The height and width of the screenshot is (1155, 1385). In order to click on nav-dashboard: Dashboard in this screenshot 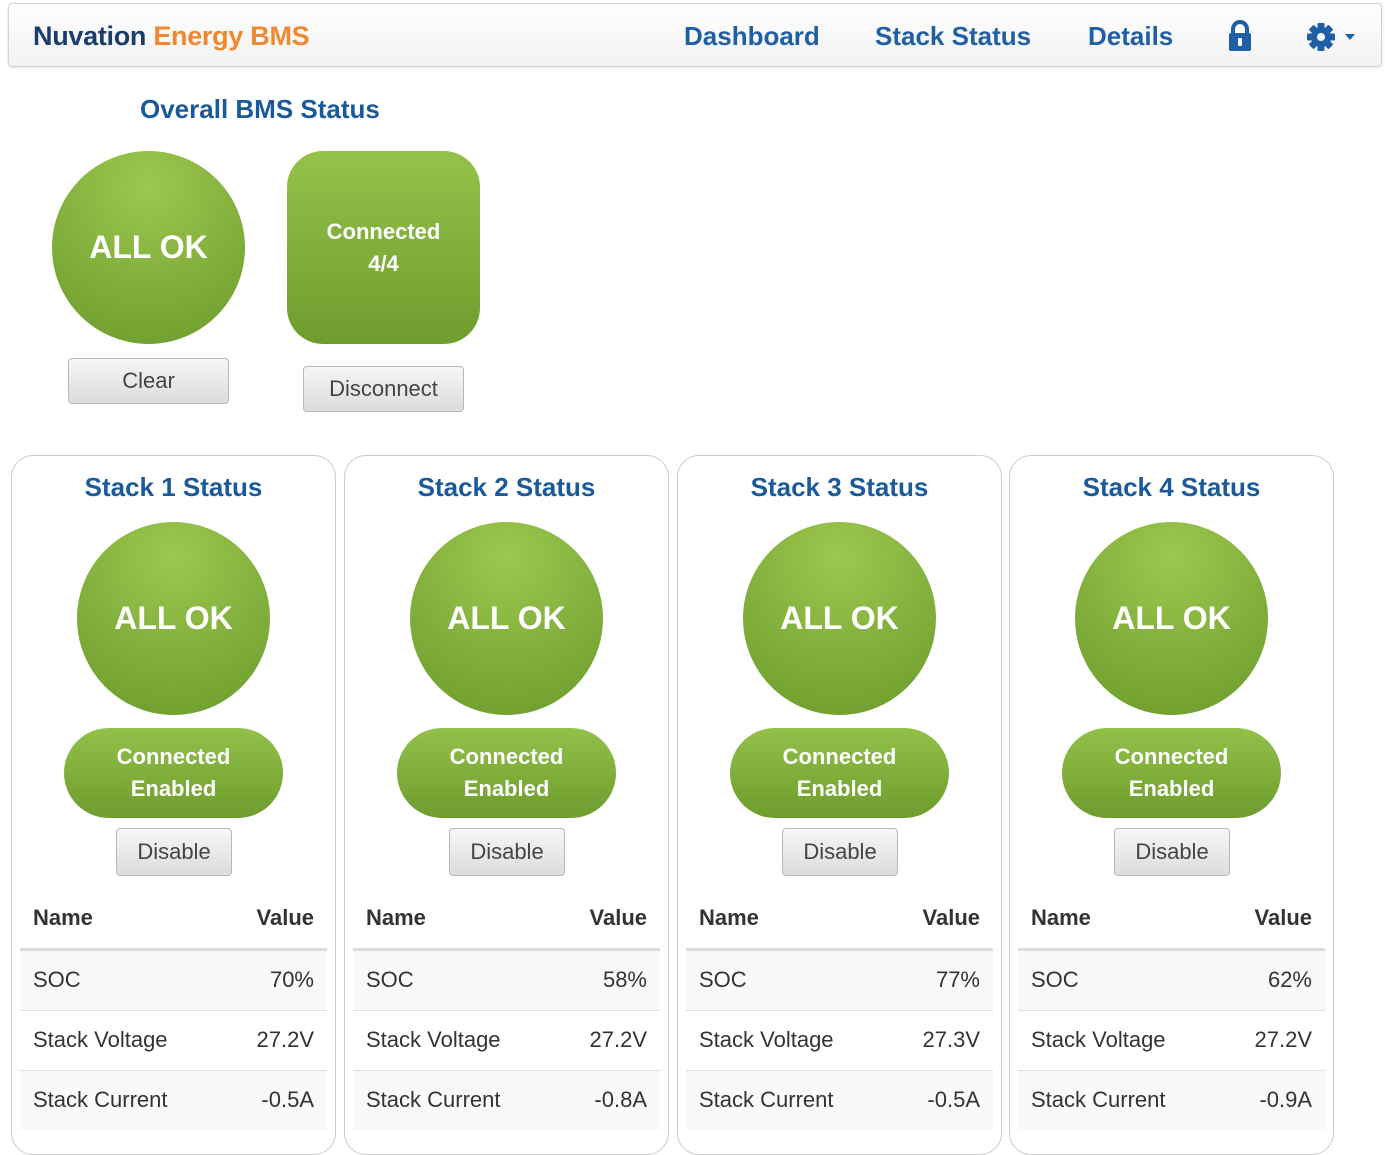, I will do `click(752, 36)`.